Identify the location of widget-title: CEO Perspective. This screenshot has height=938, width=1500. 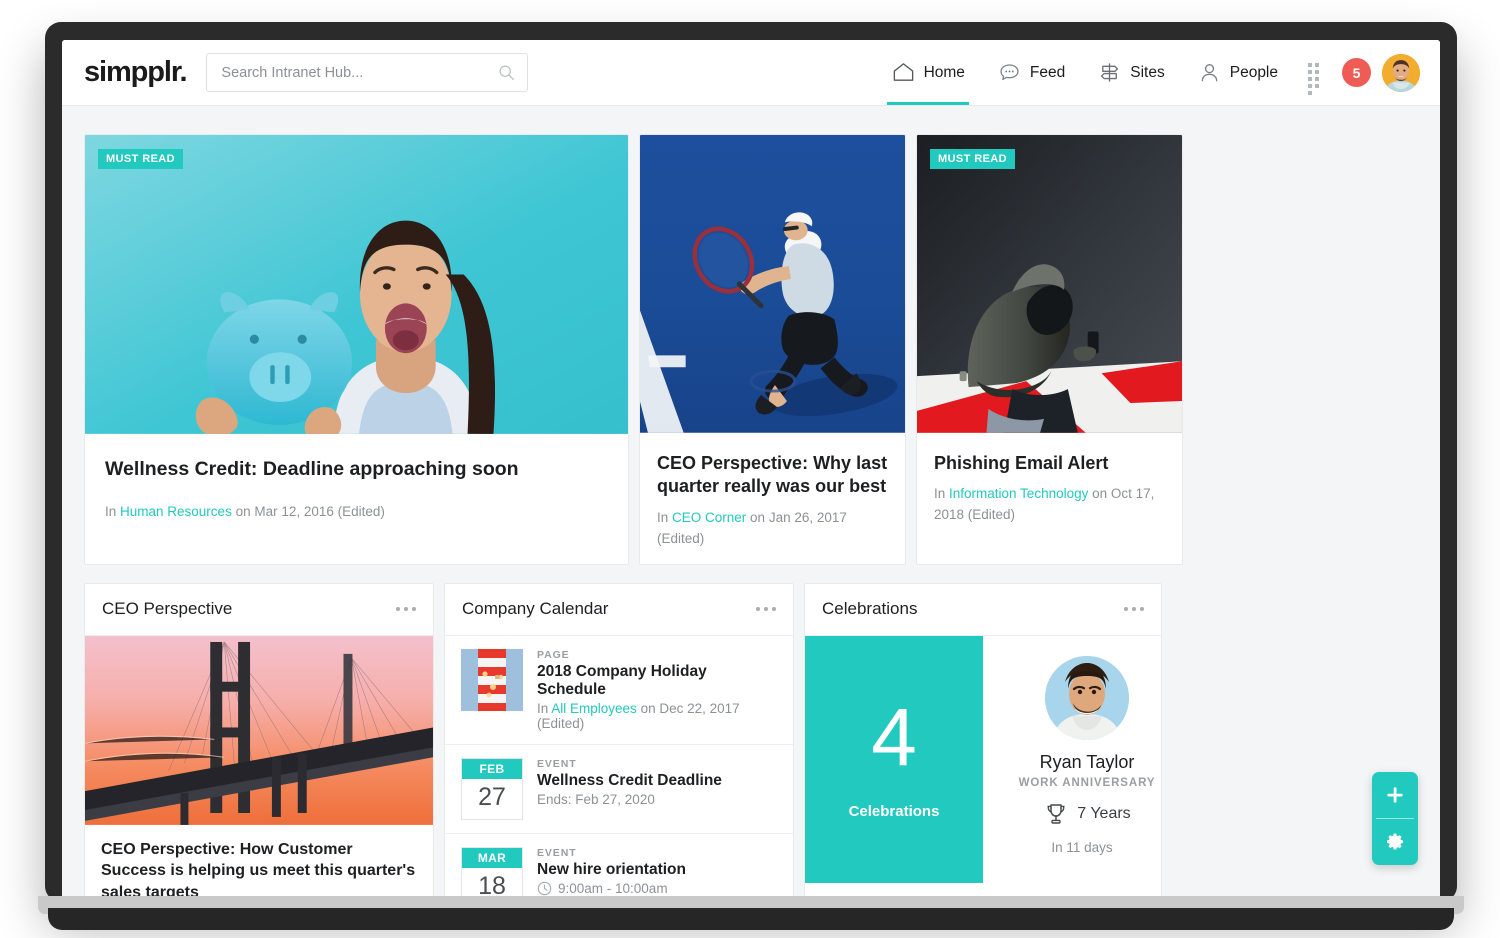
(167, 609).